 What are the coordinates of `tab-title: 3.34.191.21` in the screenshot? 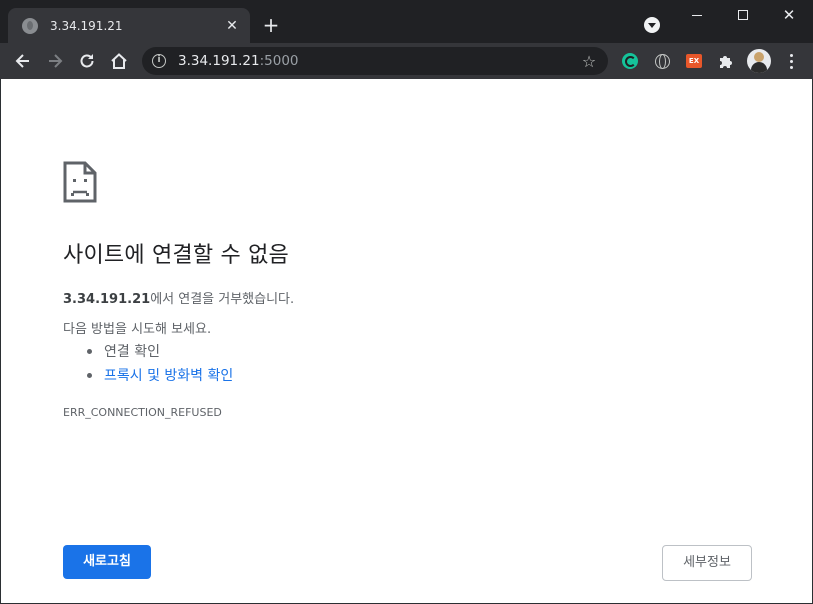 It's located at (86, 25).